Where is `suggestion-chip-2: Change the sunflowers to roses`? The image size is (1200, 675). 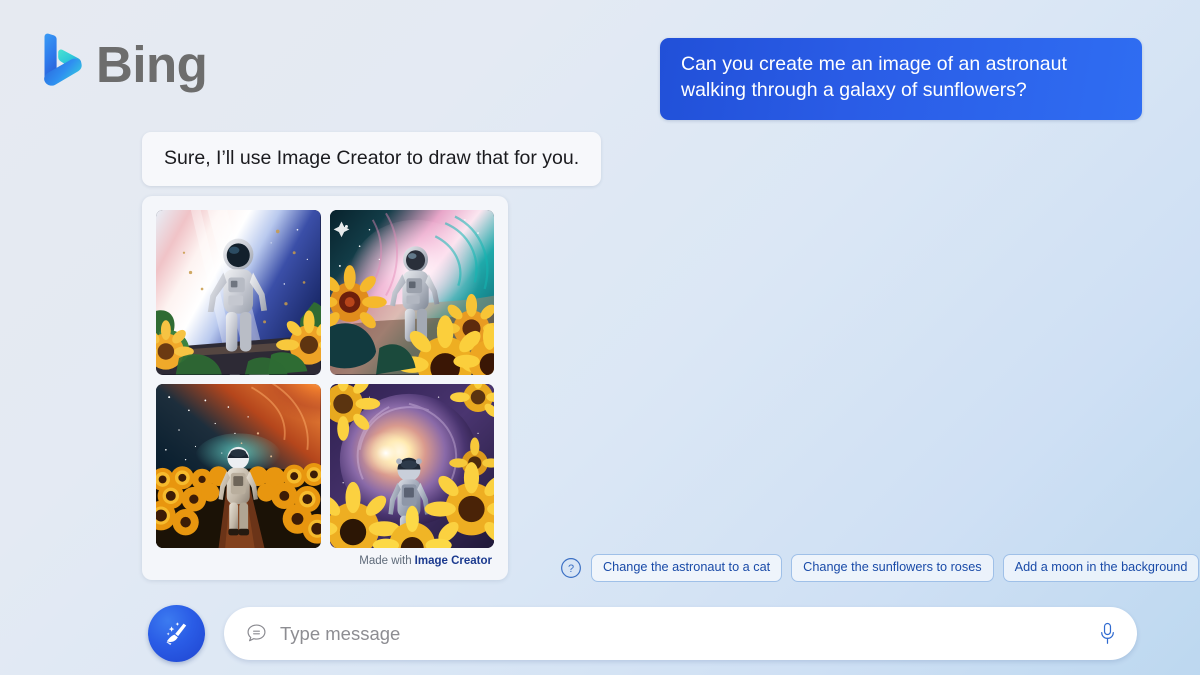 suggestion-chip-2: Change the sunflowers to roses is located at coordinates (892, 568).